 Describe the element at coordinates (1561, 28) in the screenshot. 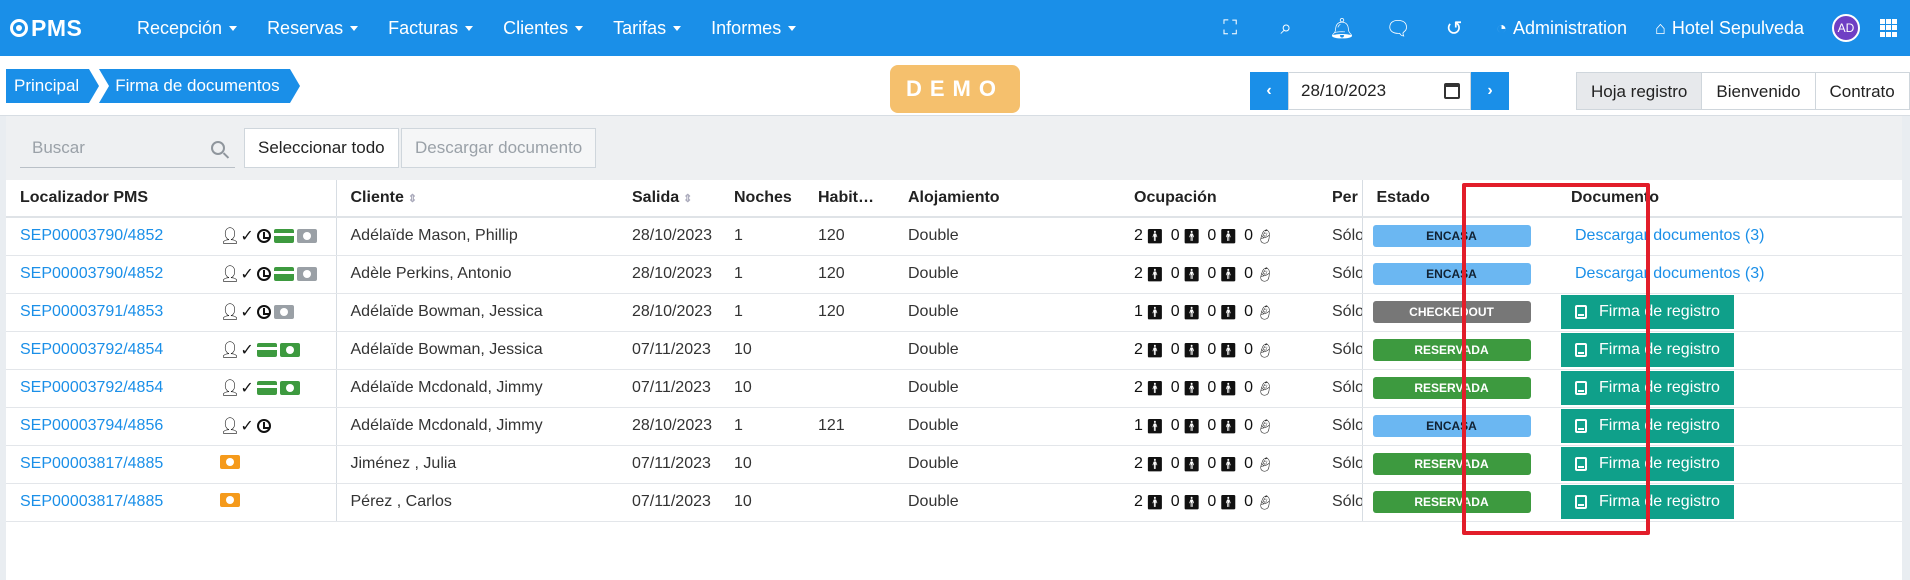

I see `administration-link: ◔ Administration` at that location.